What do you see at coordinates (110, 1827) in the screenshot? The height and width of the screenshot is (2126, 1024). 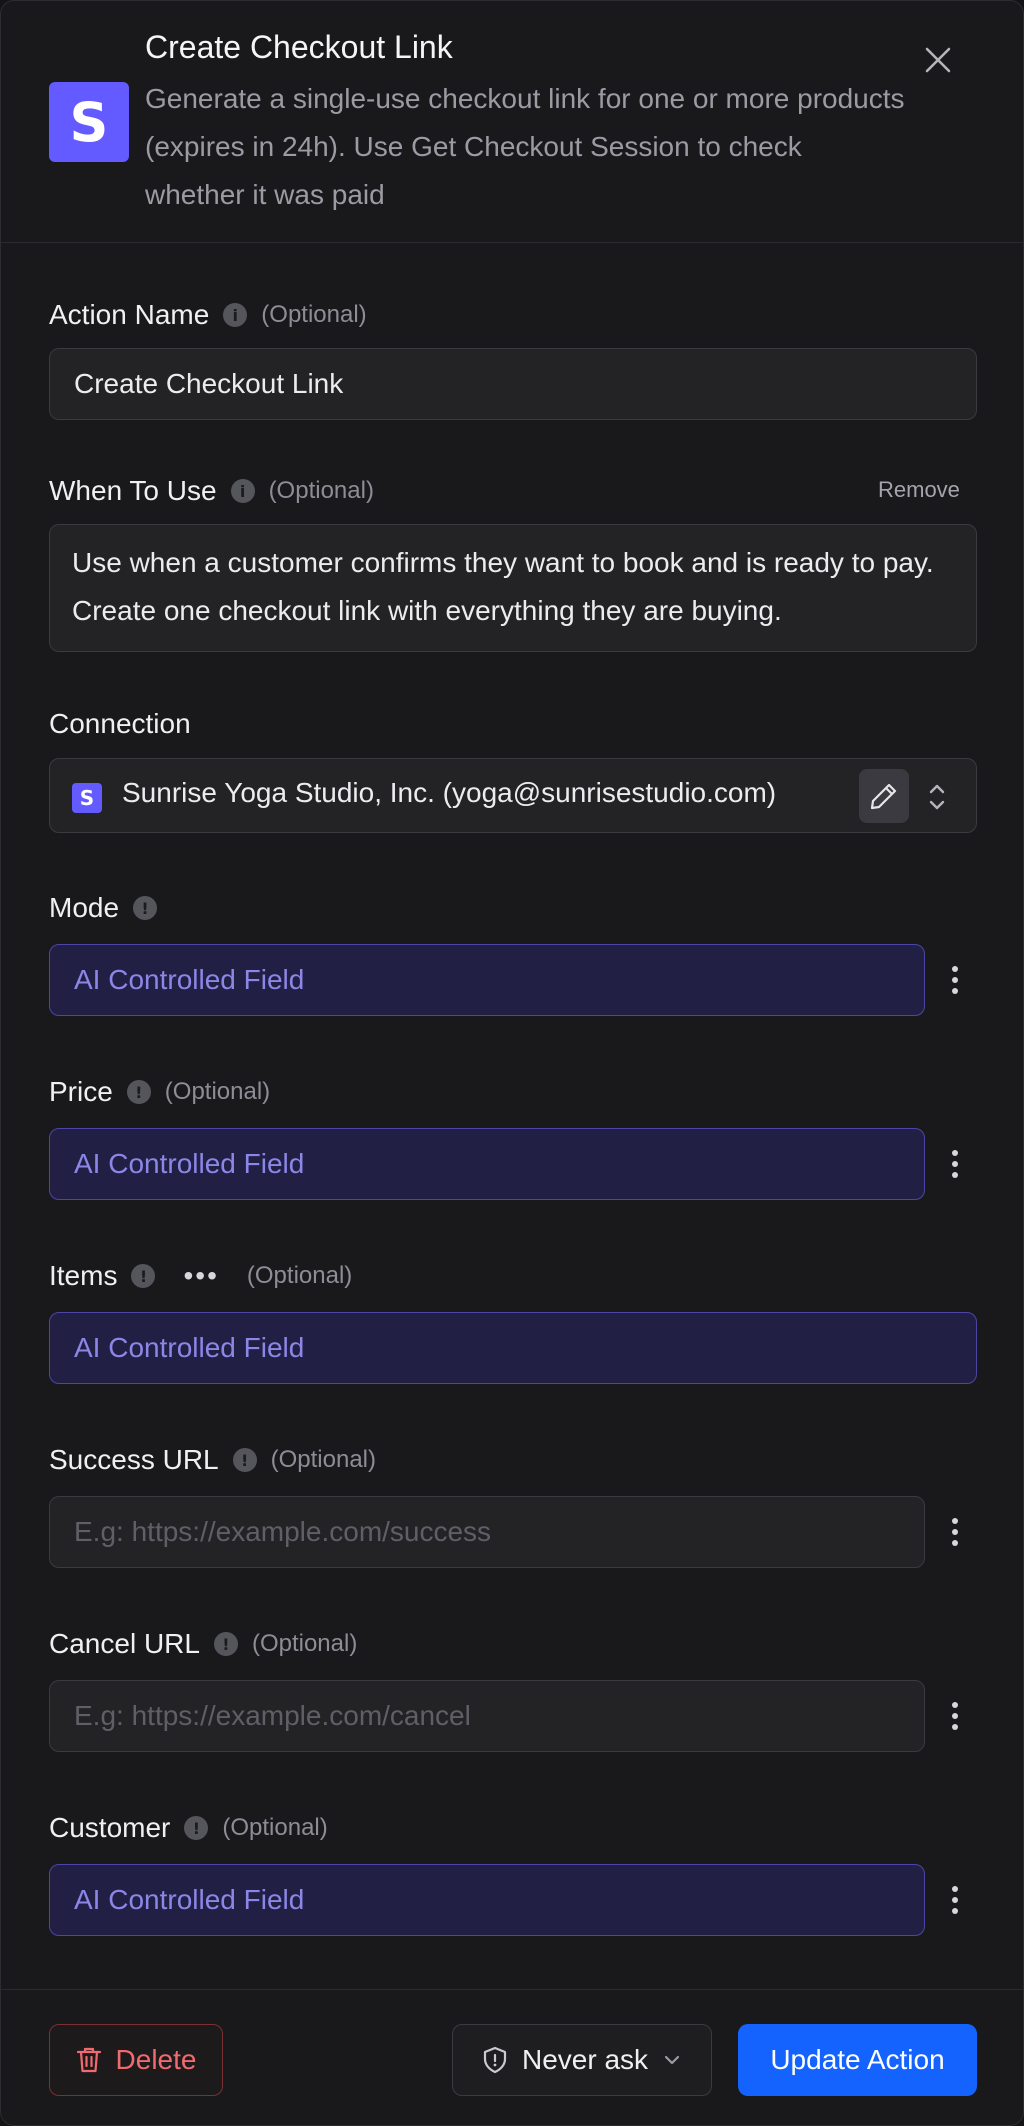 I see `customer-label: Customer` at bounding box center [110, 1827].